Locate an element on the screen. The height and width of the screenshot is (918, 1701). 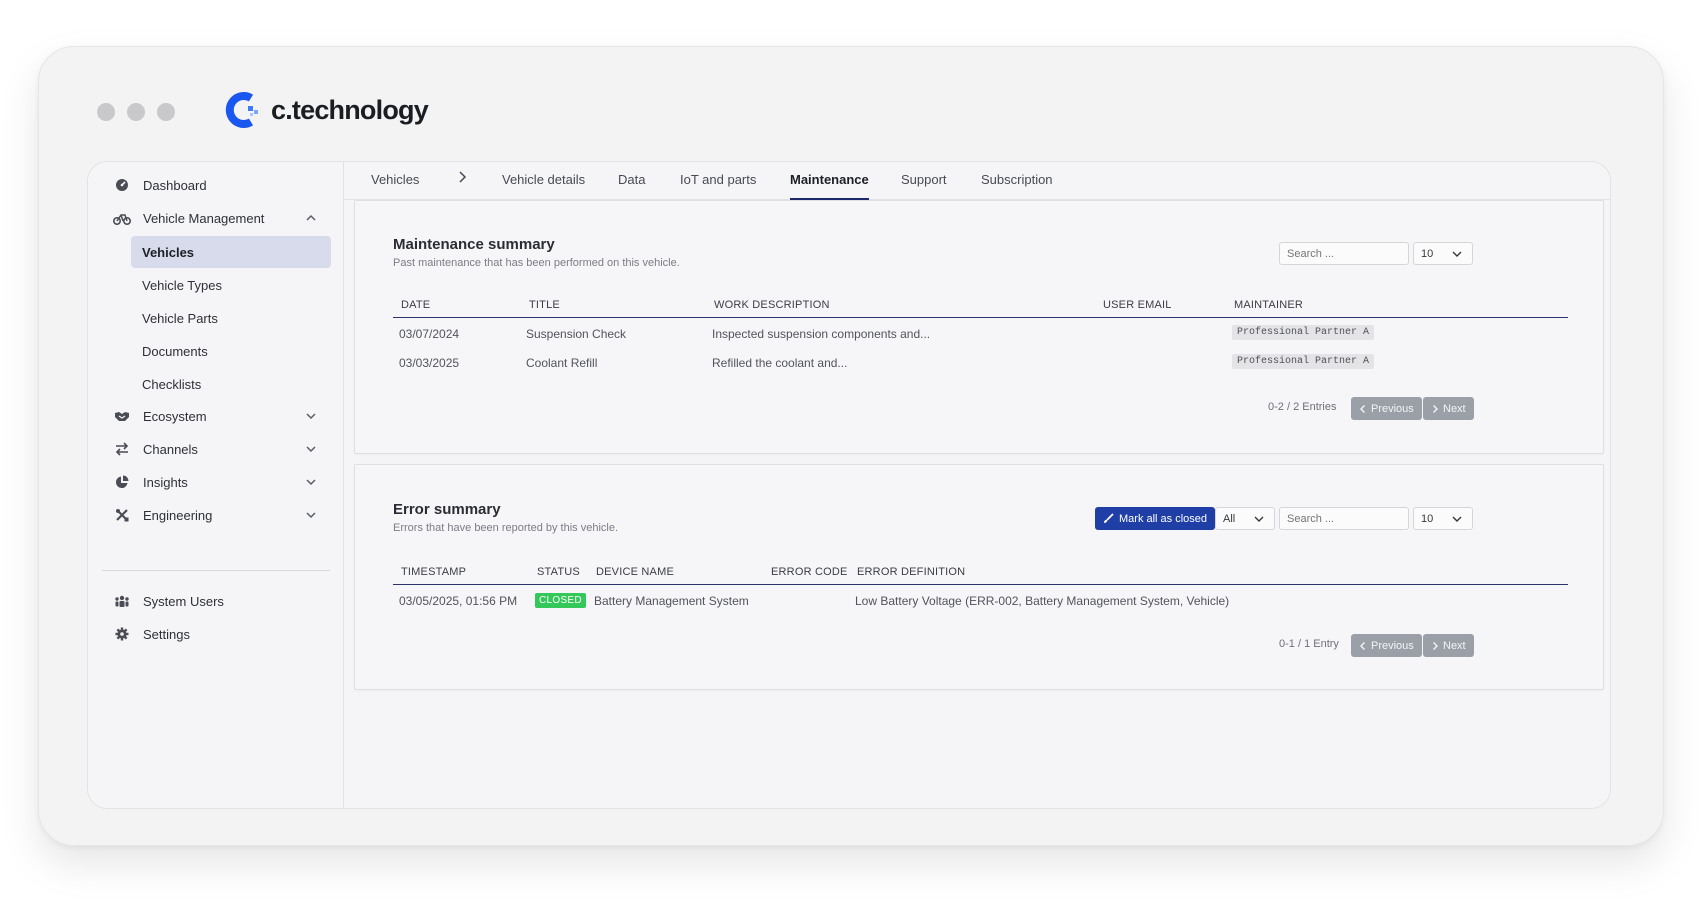
brand-name: c.technology is located at coordinates (350, 109).